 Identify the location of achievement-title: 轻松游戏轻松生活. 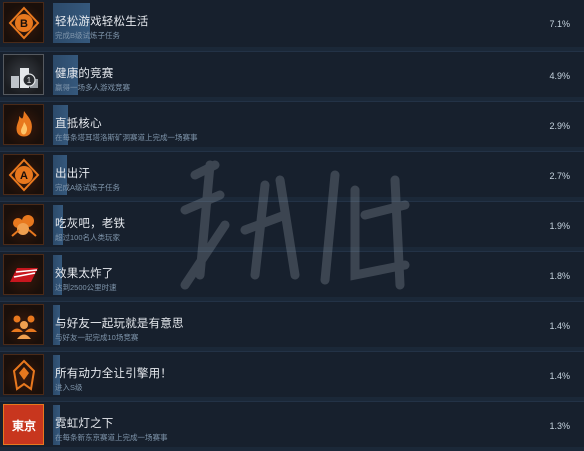
(102, 22).